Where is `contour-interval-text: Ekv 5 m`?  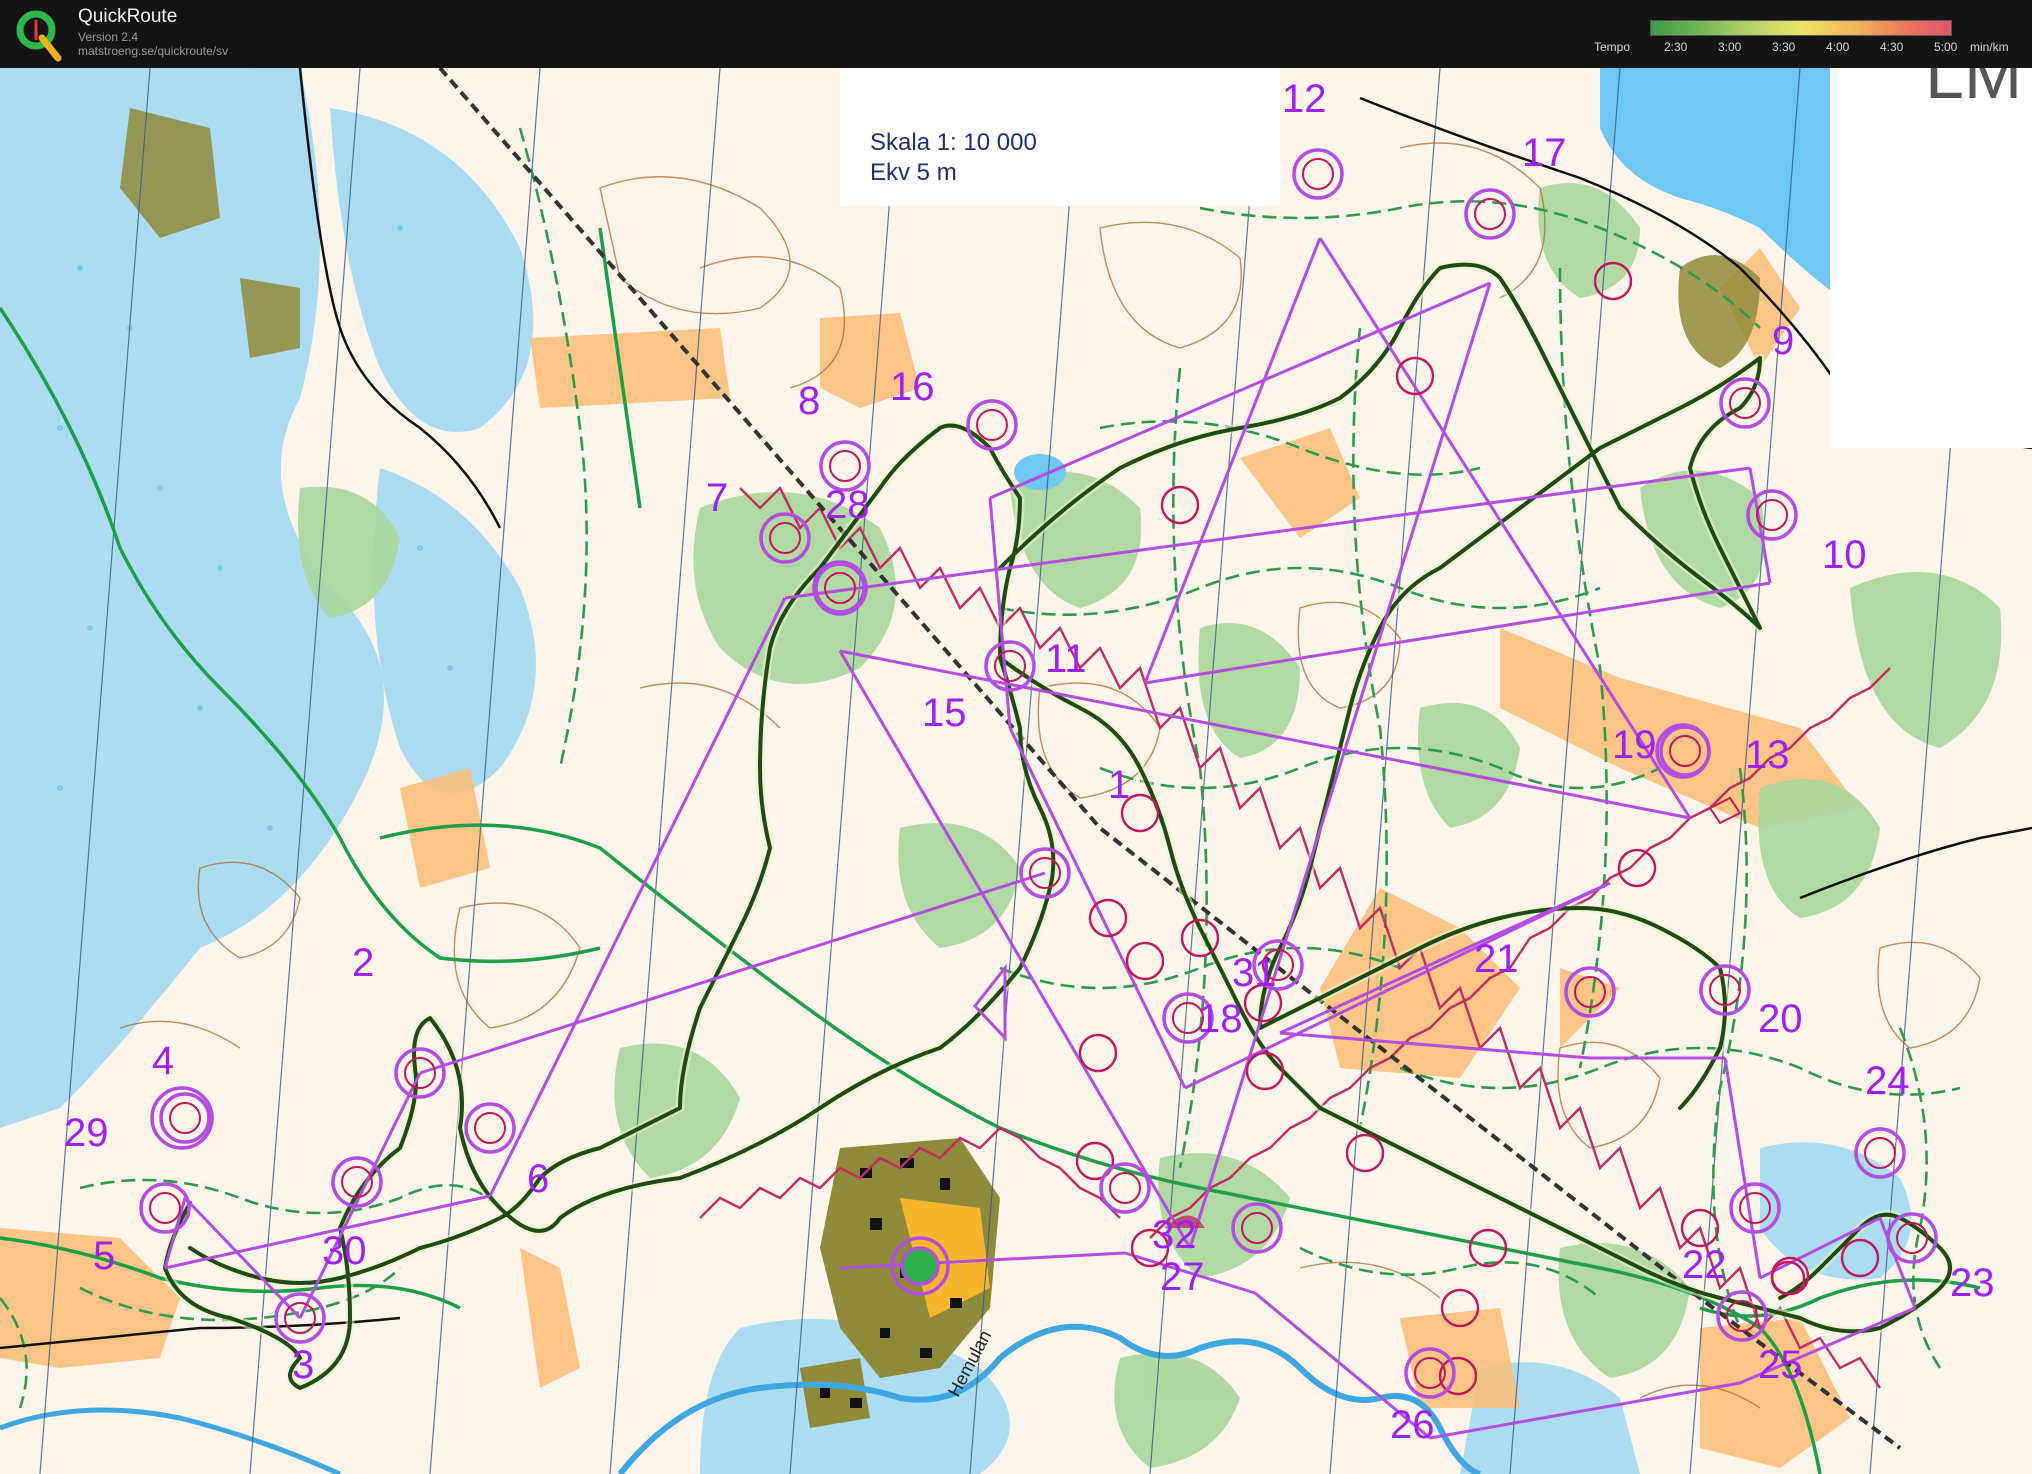 contour-interval-text: Ekv 5 m is located at coordinates (913, 172).